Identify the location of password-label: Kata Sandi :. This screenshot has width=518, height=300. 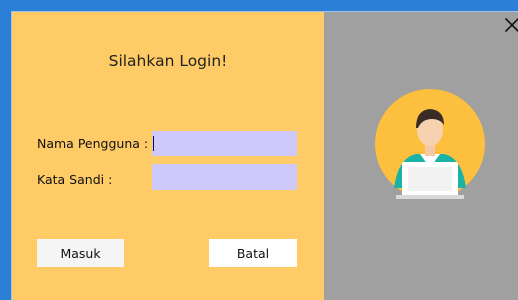
(75, 179).